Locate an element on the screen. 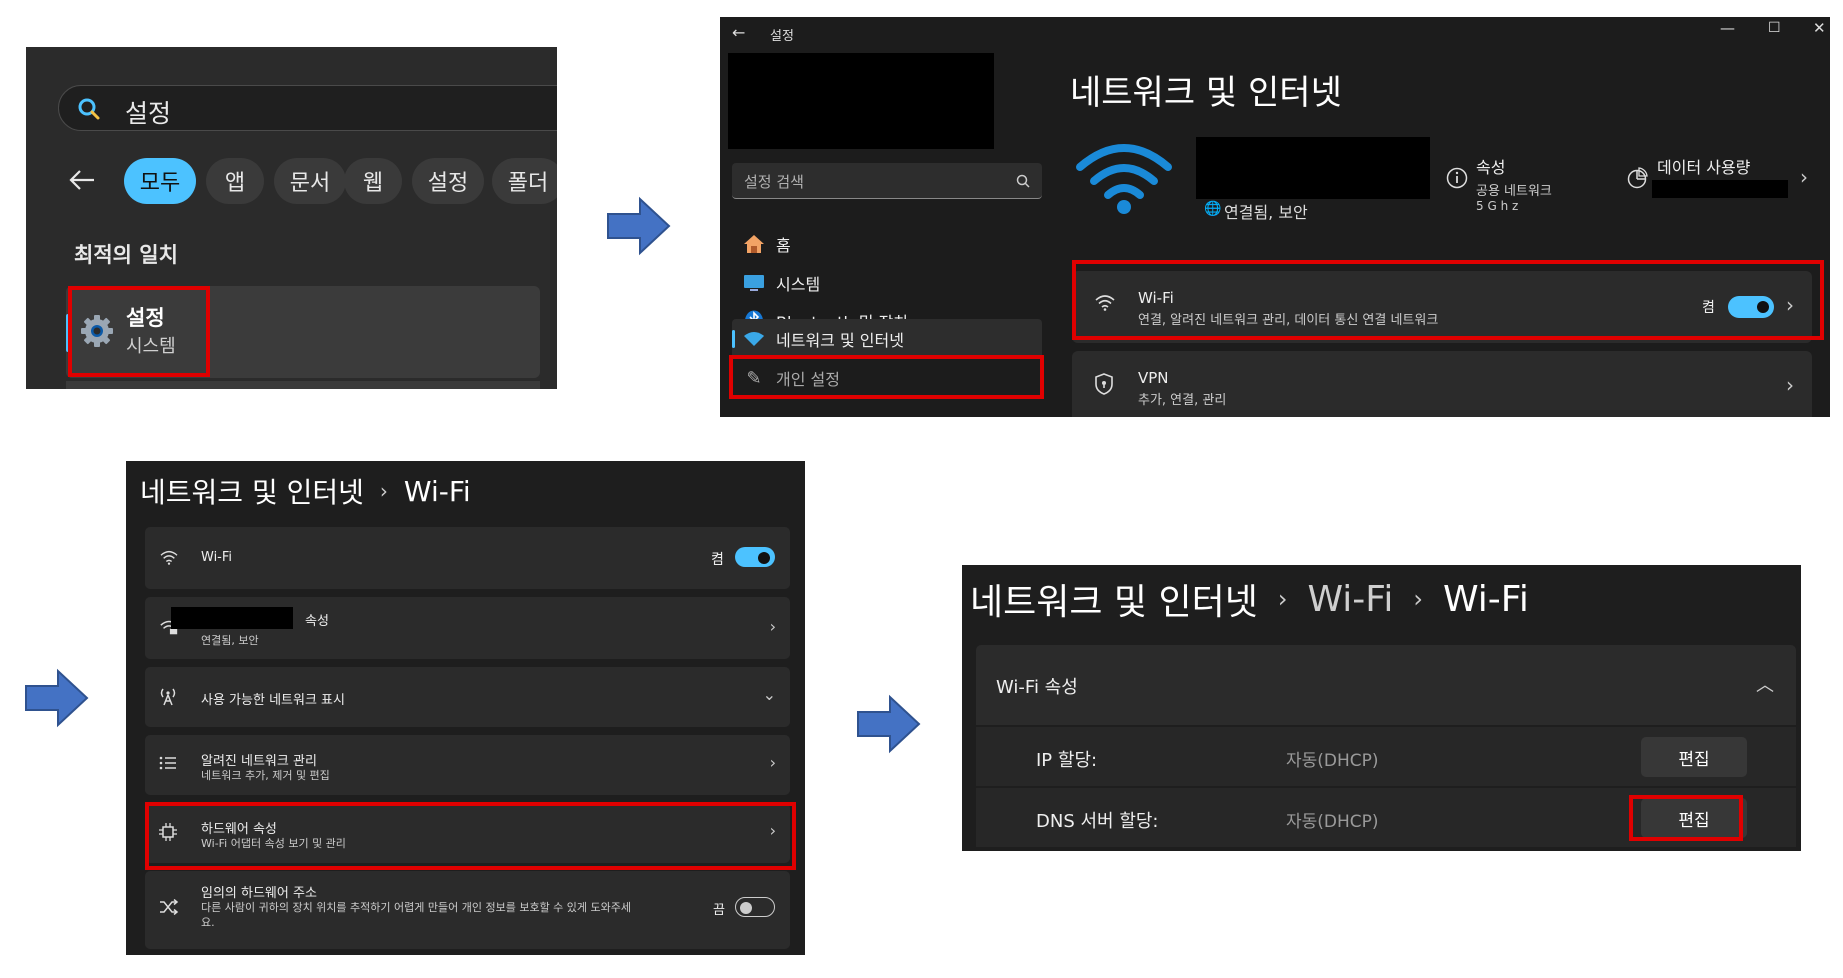 This screenshot has width=1843, height=978. breadcrumb-wifi-current: Wi-Fi is located at coordinates (1485, 599).